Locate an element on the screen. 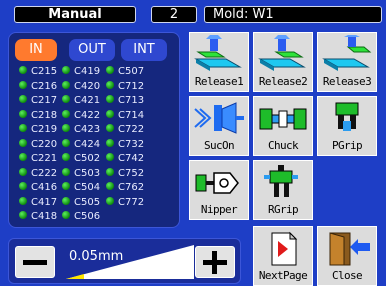 This screenshot has width=386, height=286. io-code: C418 is located at coordinates (44, 216).